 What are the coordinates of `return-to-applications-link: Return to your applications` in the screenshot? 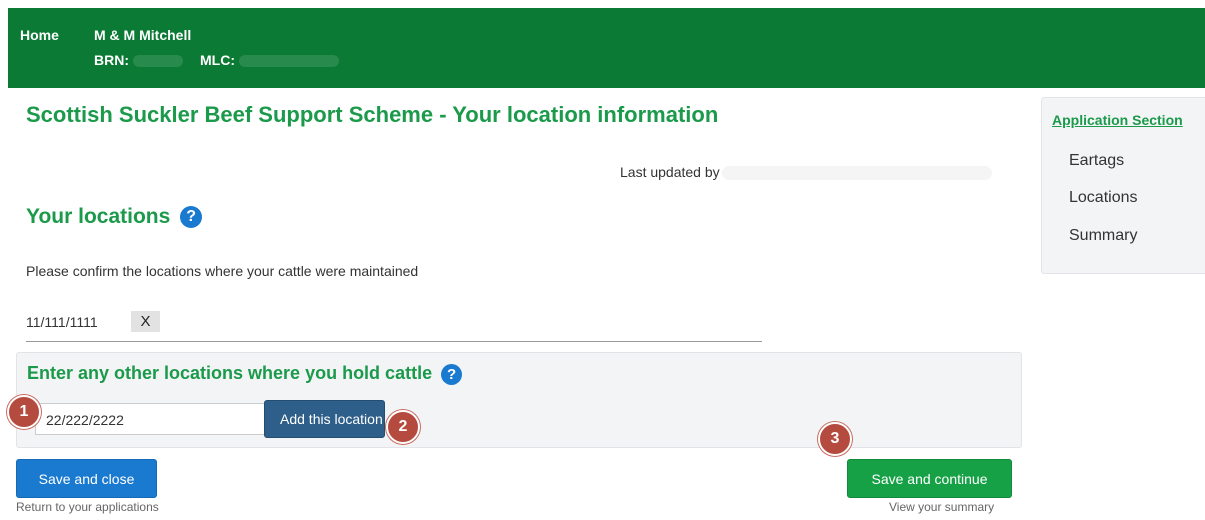 It's located at (87, 507).